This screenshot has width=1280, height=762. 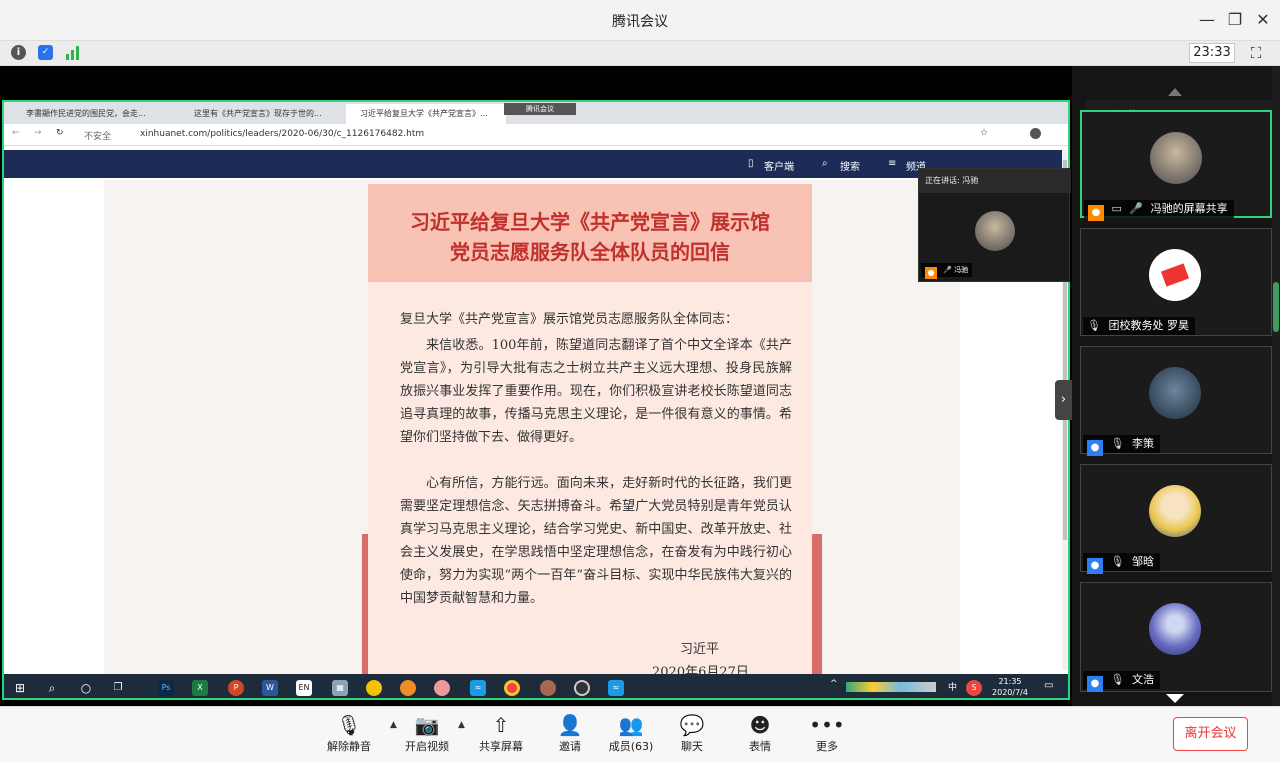 What do you see at coordinates (45, 52) in the screenshot?
I see `shield-icon: ✓` at bounding box center [45, 52].